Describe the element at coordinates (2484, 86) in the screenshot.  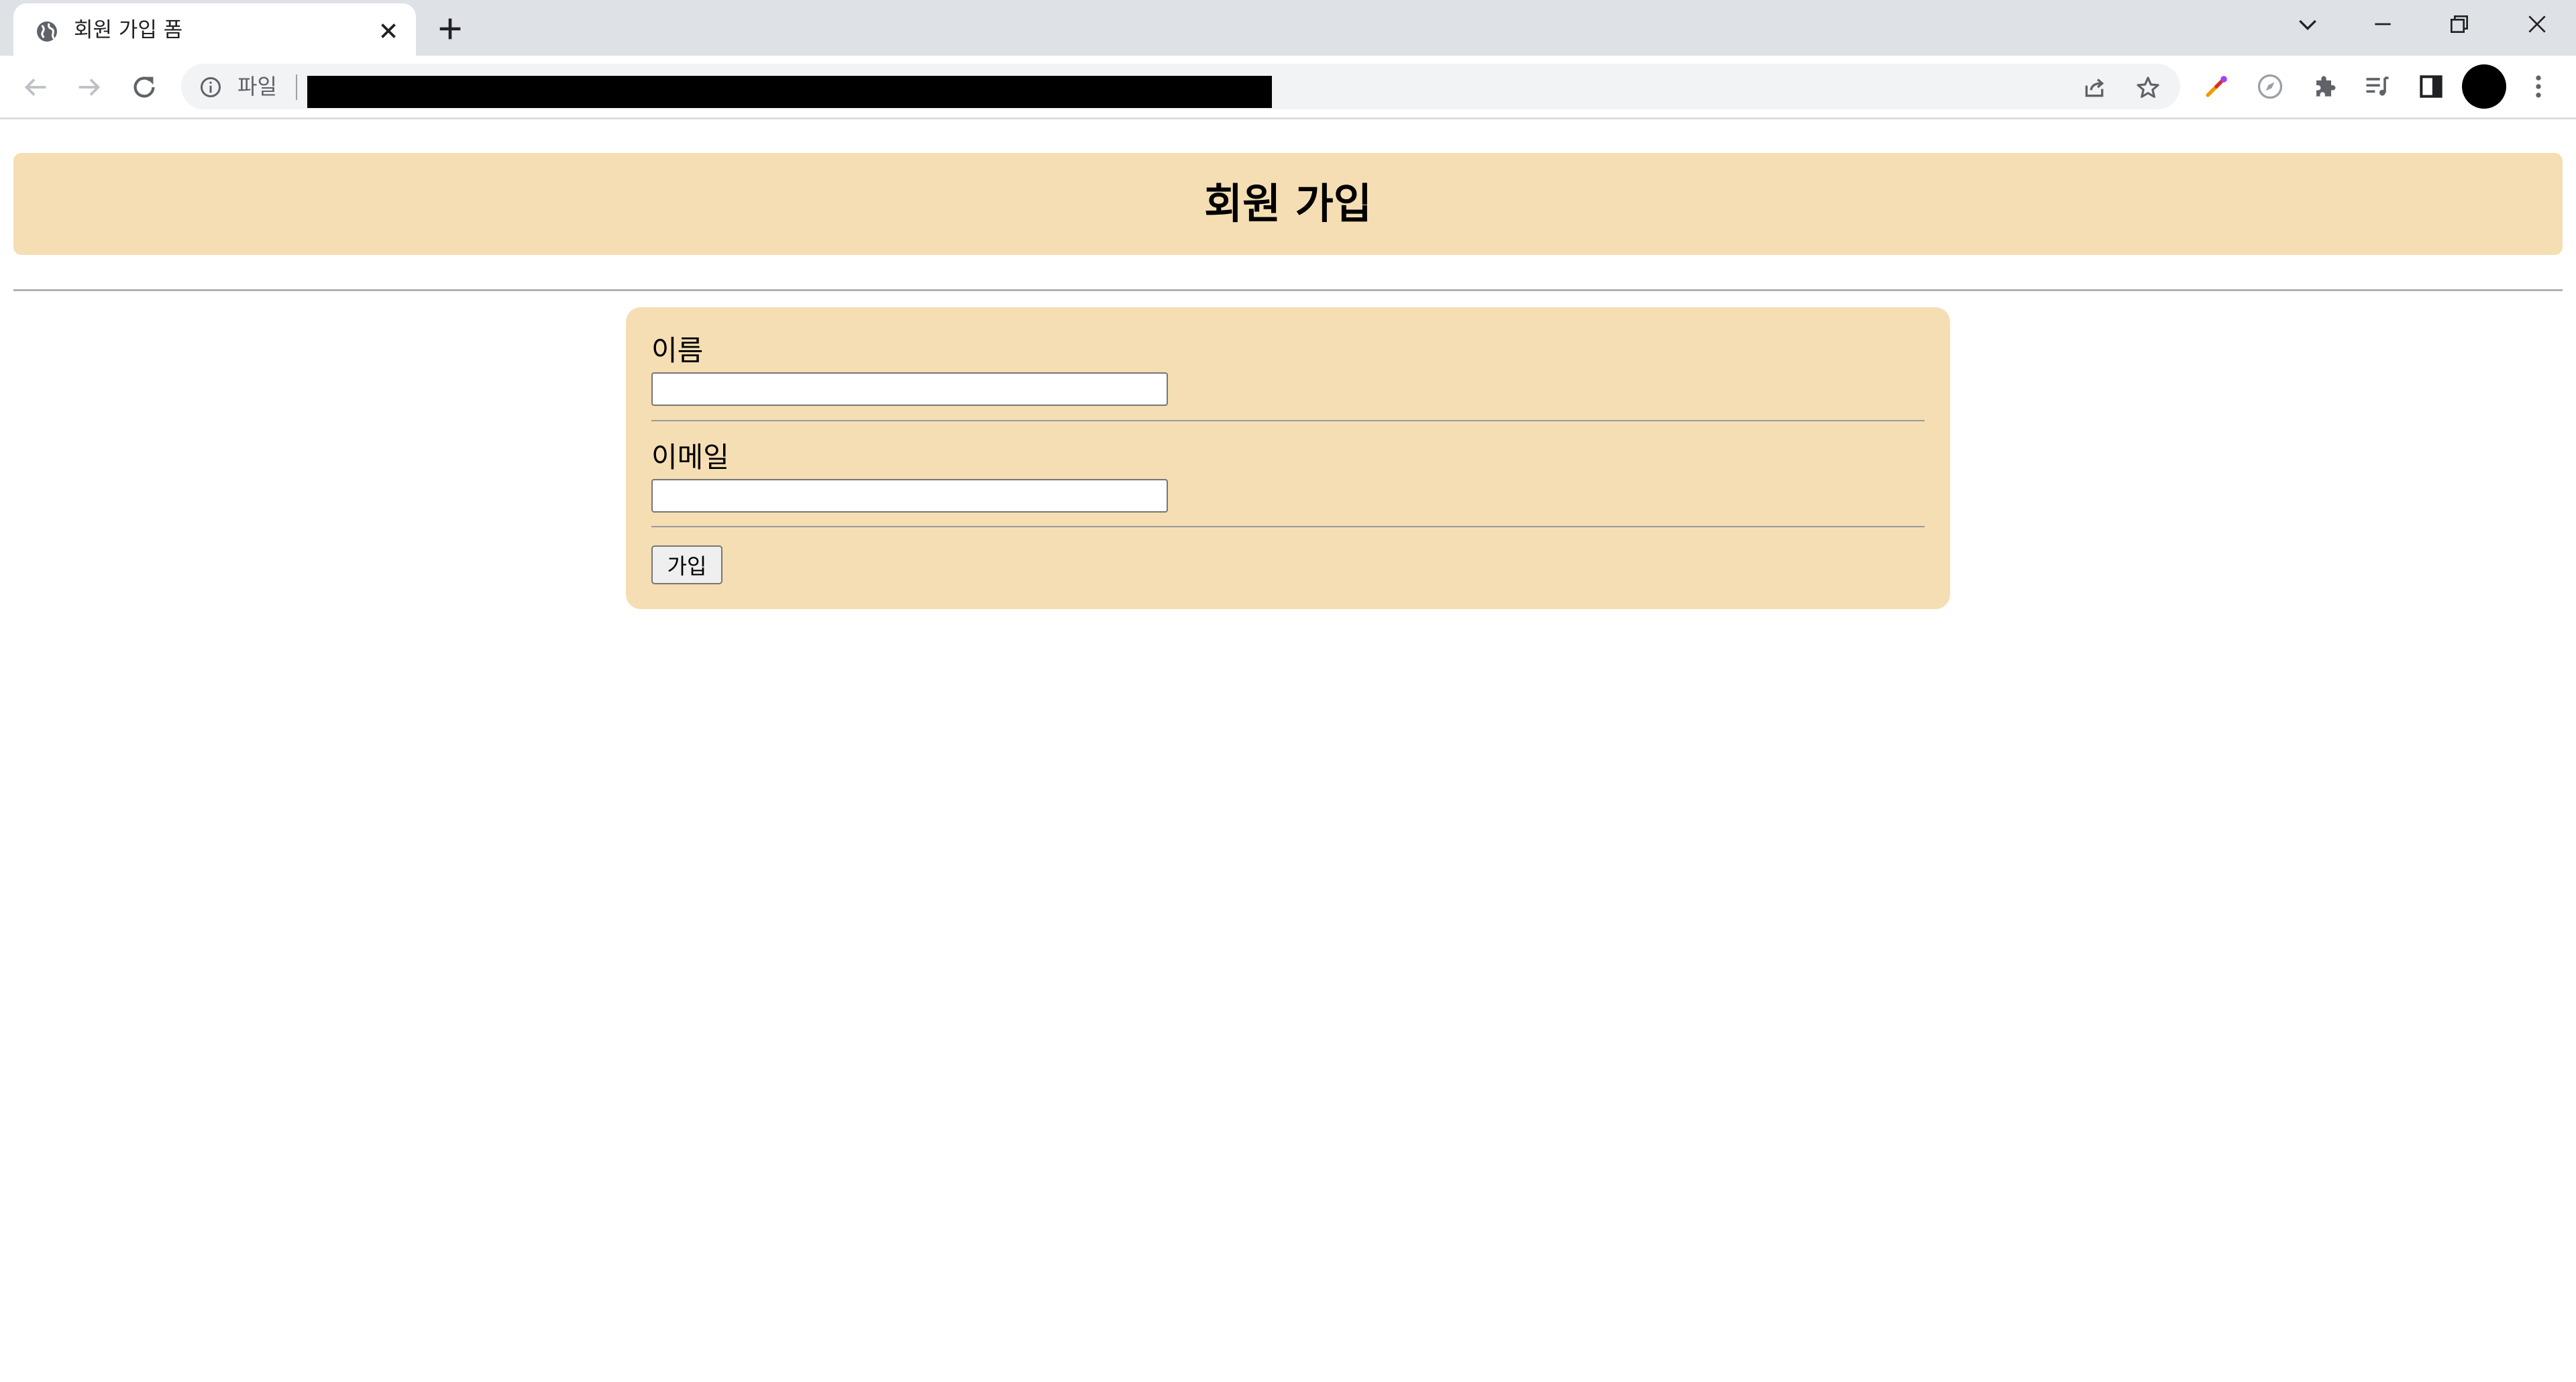
I see `profile-avatar` at that location.